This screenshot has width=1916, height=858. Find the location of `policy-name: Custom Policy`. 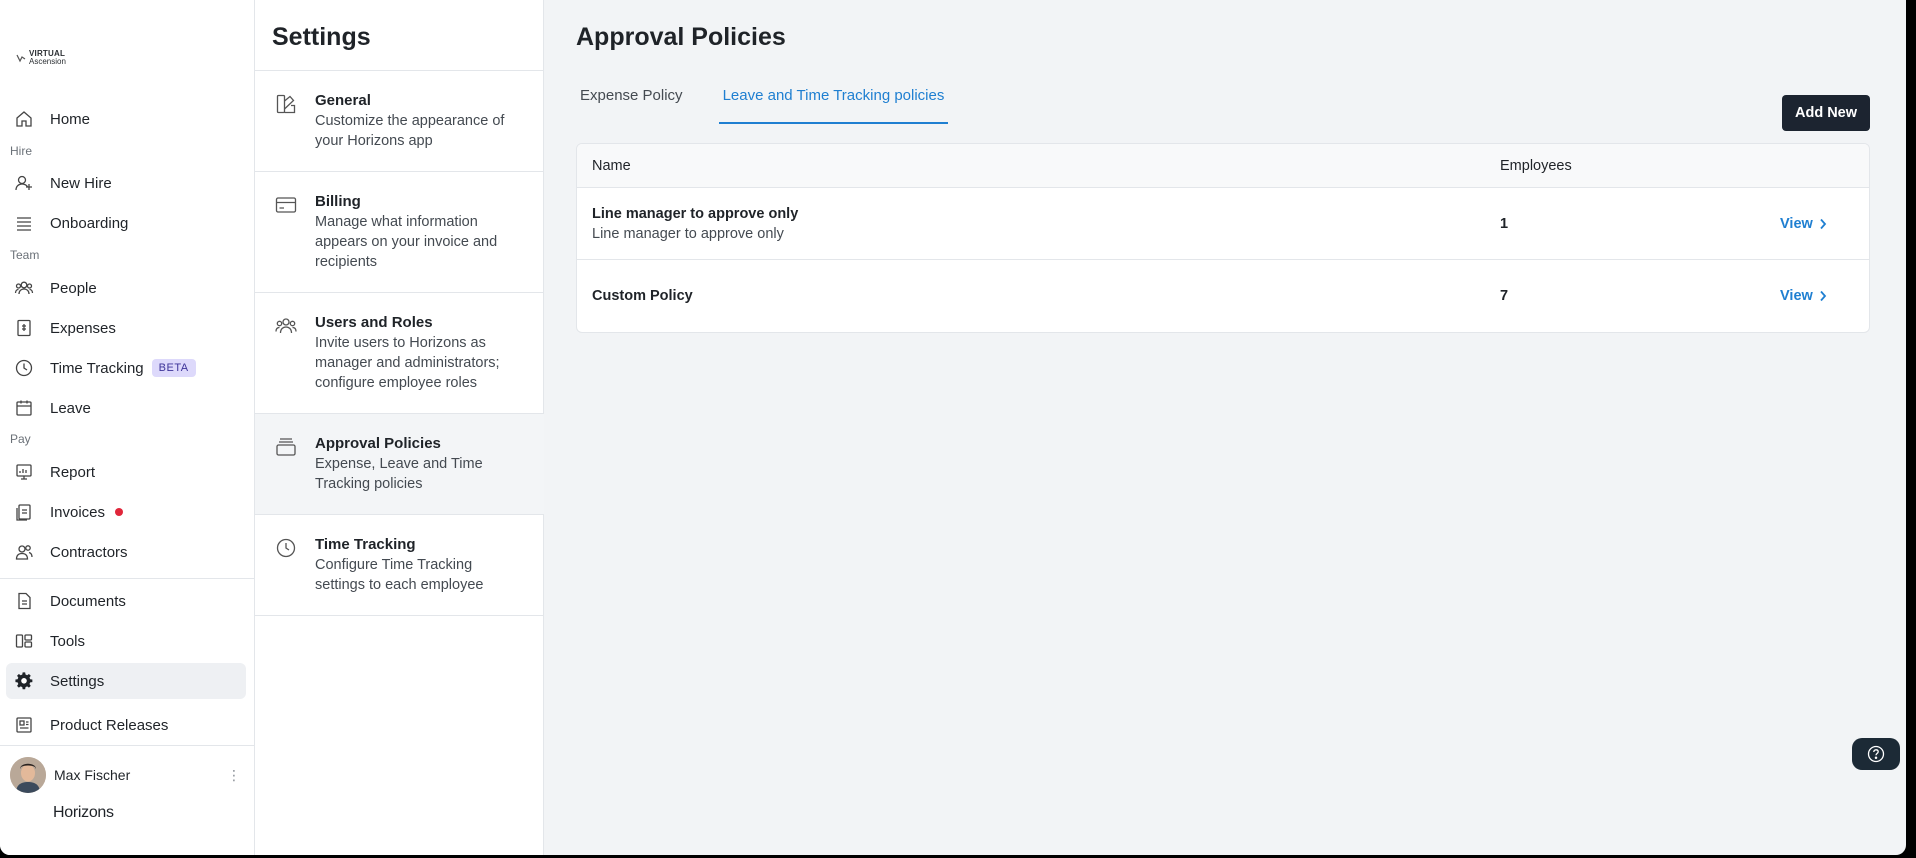

policy-name: Custom Policy is located at coordinates (642, 296).